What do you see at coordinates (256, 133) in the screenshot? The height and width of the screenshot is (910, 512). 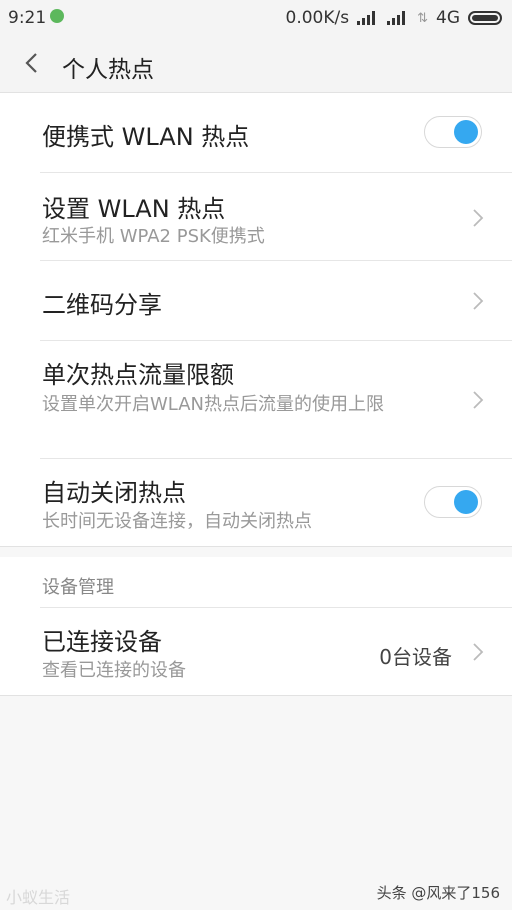 I see `portable-hotspot-row: 便携式 WLAN 热点` at bounding box center [256, 133].